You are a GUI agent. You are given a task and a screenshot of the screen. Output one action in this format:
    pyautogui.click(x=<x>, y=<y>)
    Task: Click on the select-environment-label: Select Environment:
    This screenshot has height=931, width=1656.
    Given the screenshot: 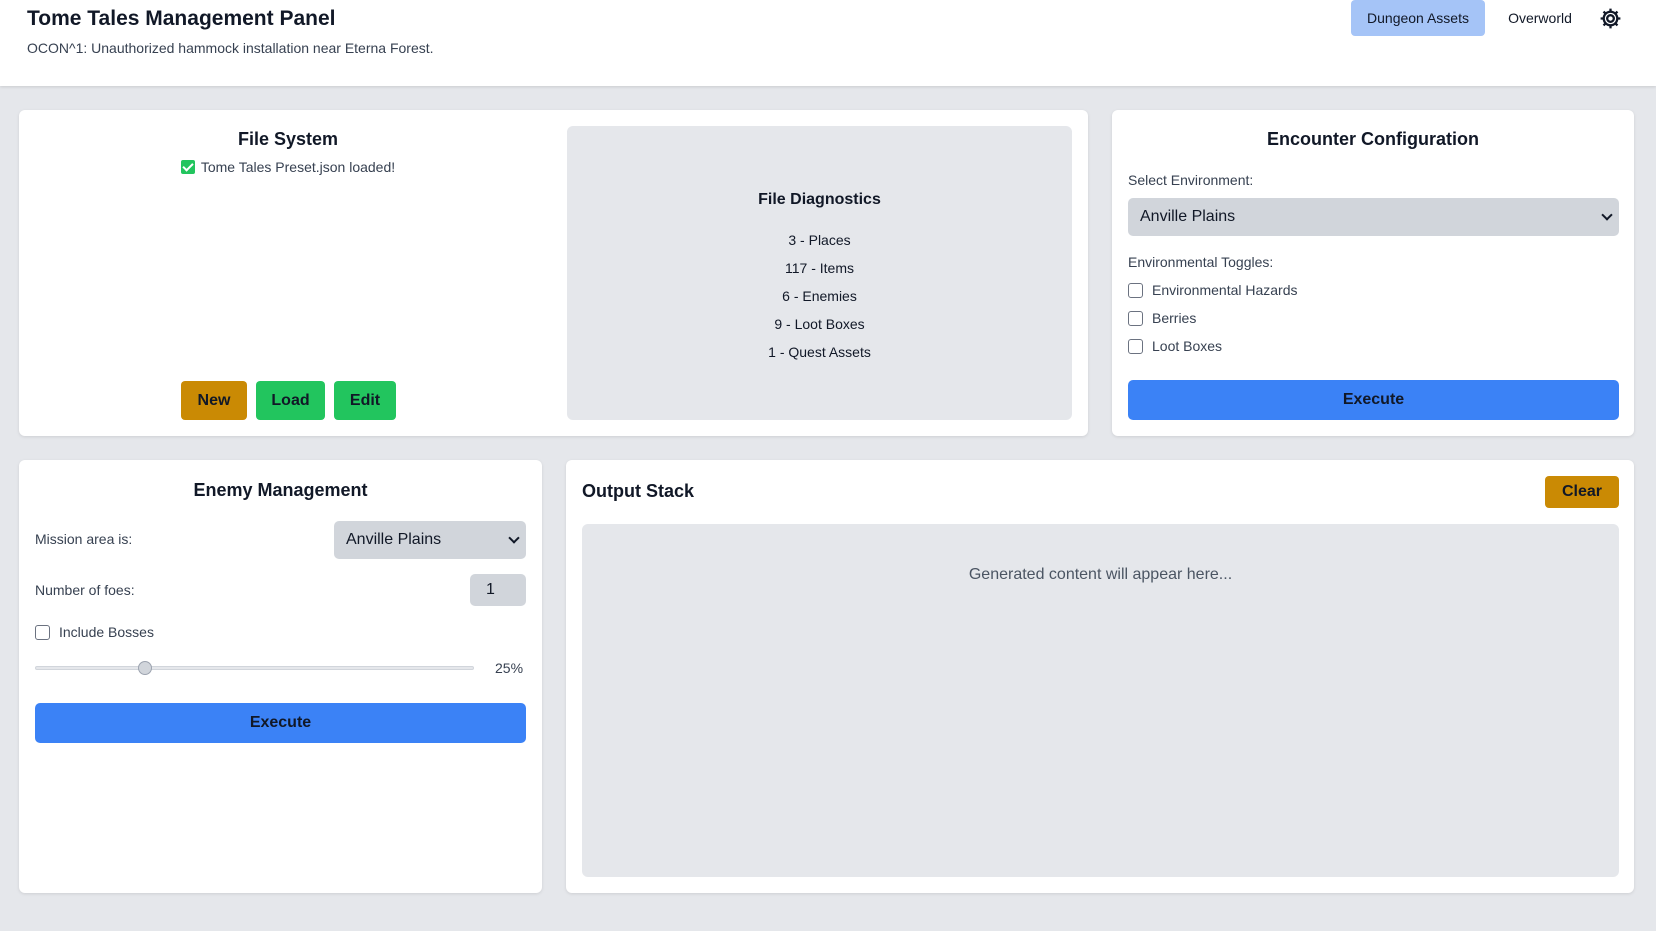 What is the action you would take?
    pyautogui.click(x=1191, y=180)
    